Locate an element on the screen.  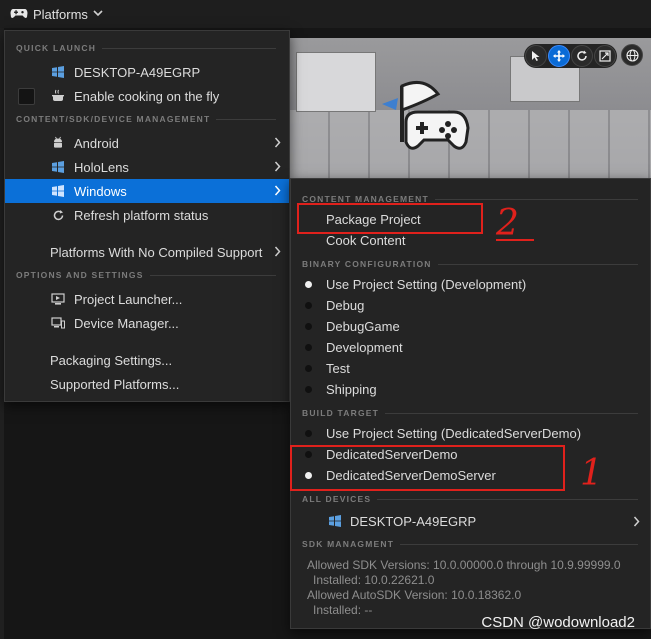
binary-config-option: Development is located at coordinates (470, 347).